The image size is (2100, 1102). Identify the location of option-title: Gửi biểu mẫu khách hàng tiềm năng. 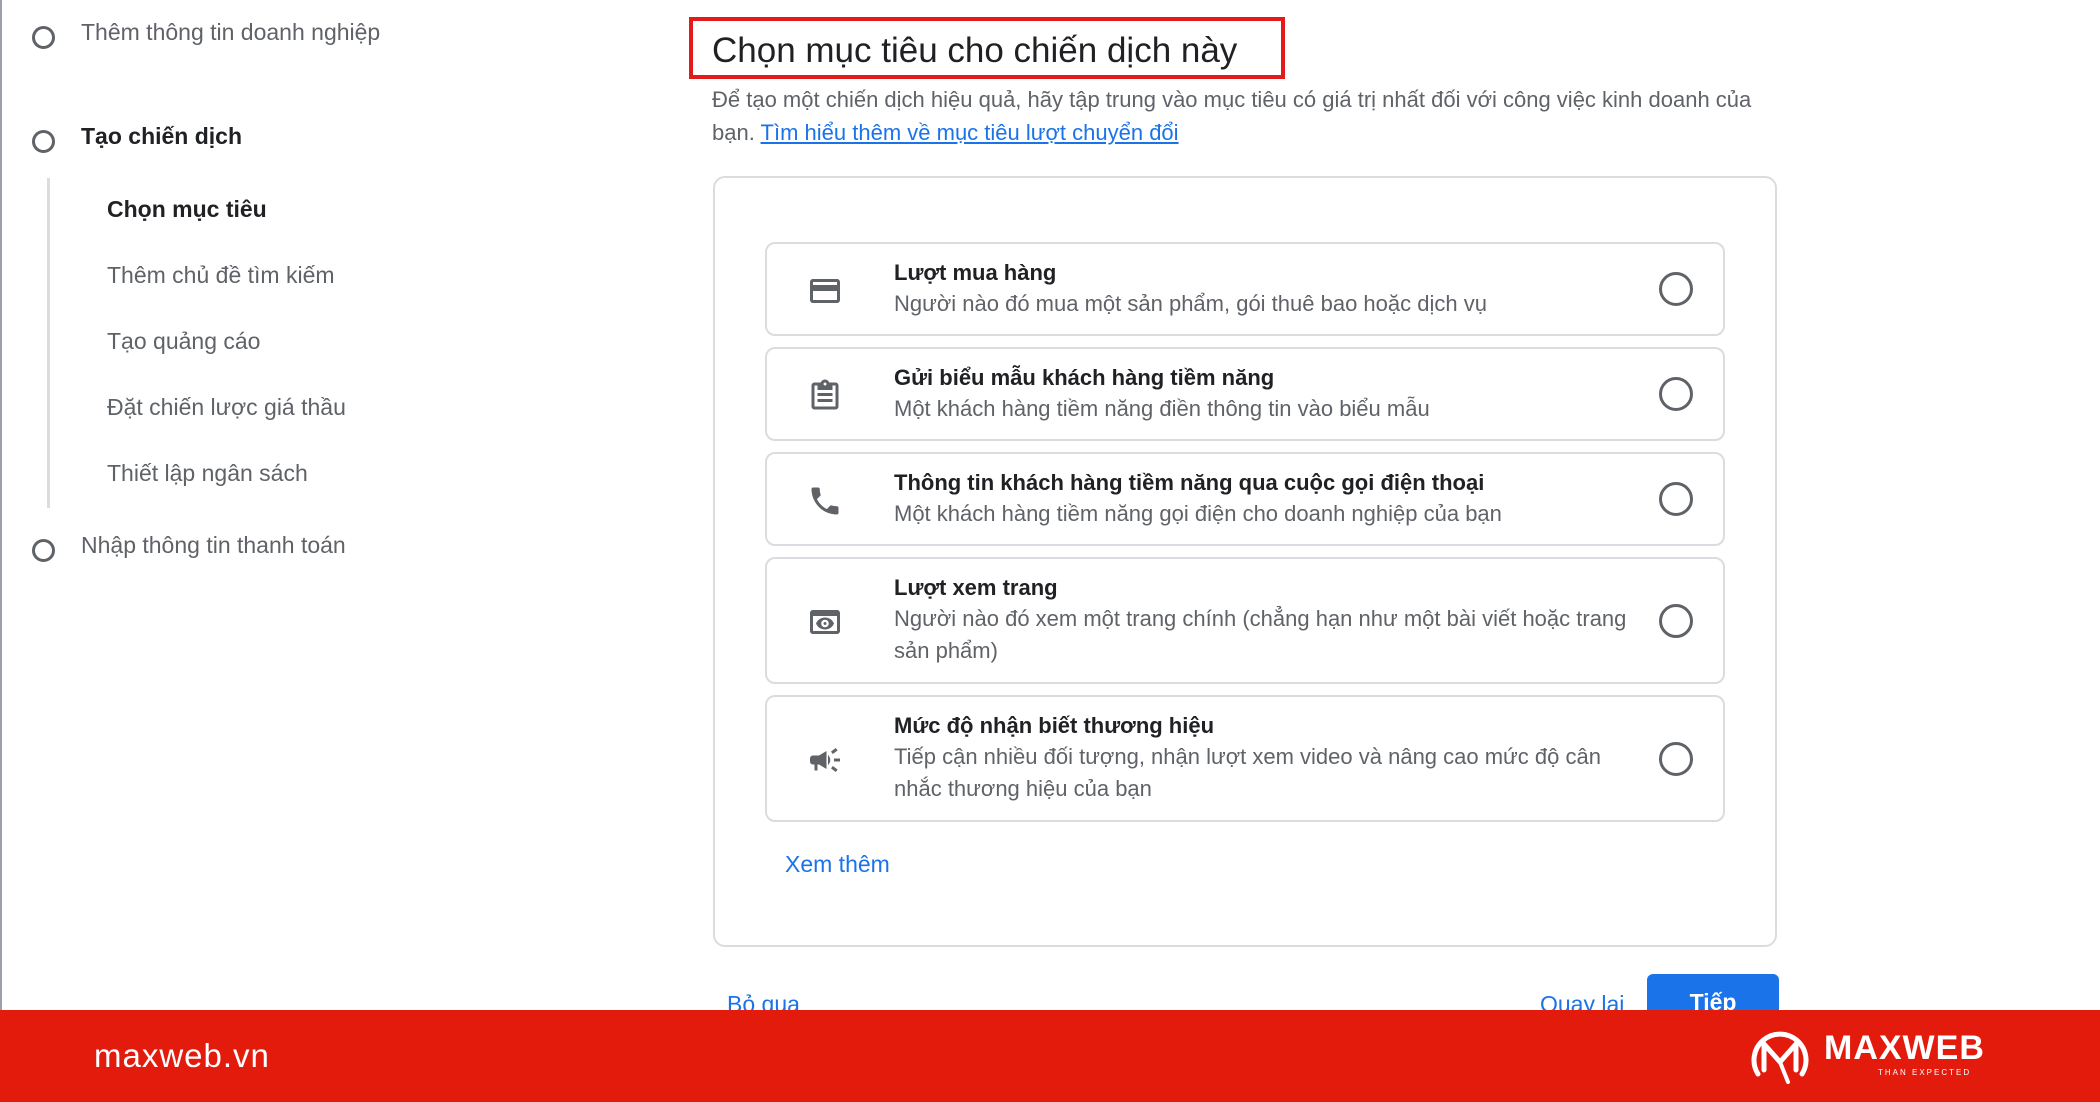
(1084, 377).